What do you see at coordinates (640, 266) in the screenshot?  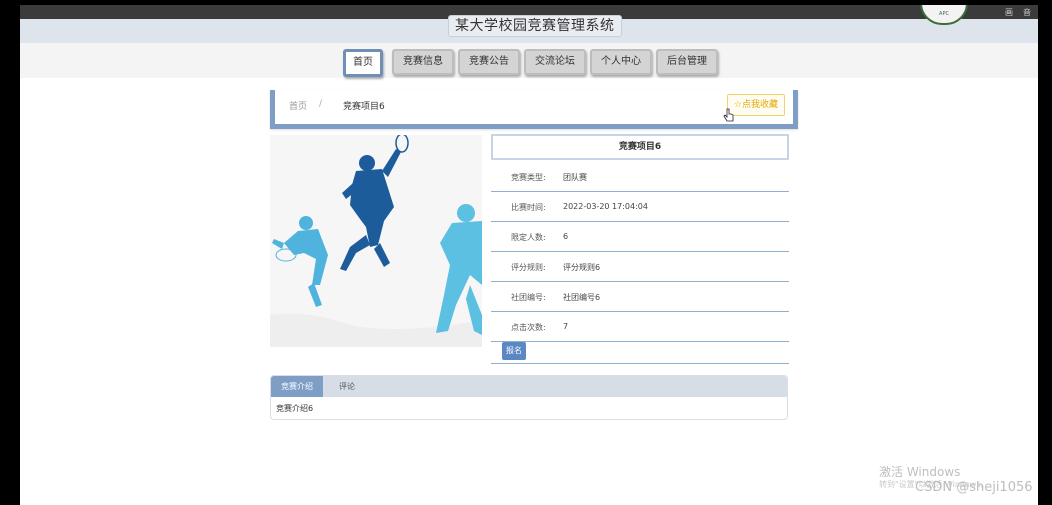 I see `detail-row-rules: 评分规则: 评分规则6` at bounding box center [640, 266].